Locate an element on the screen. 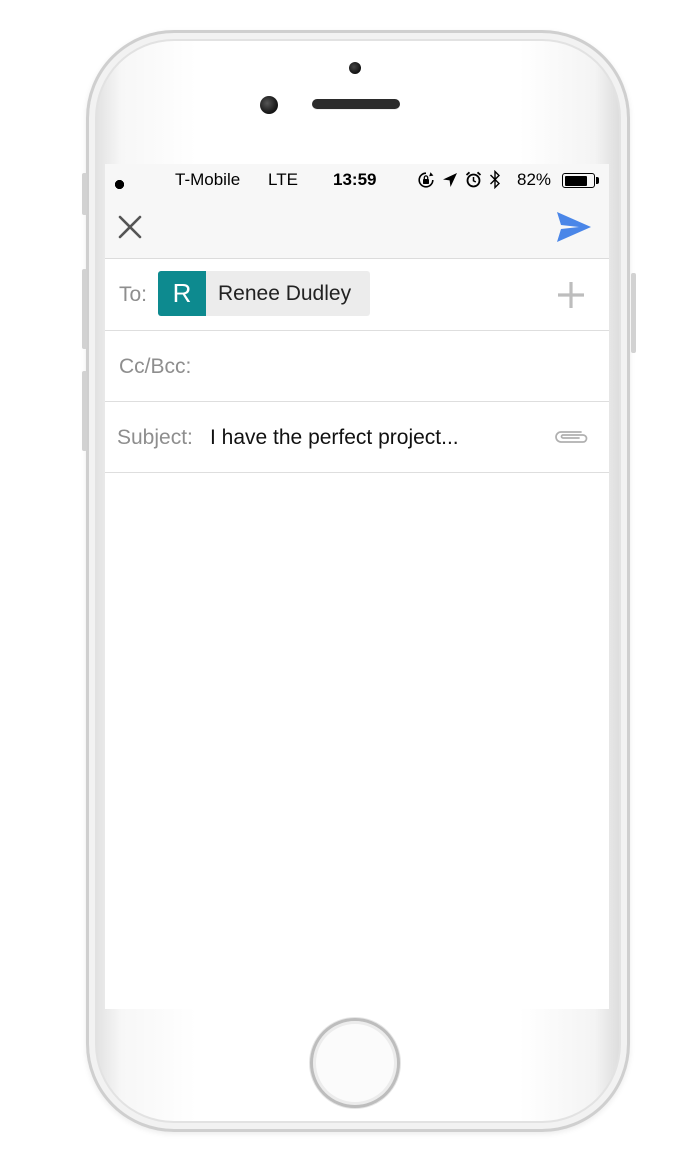  to-label: To: is located at coordinates (133, 294).